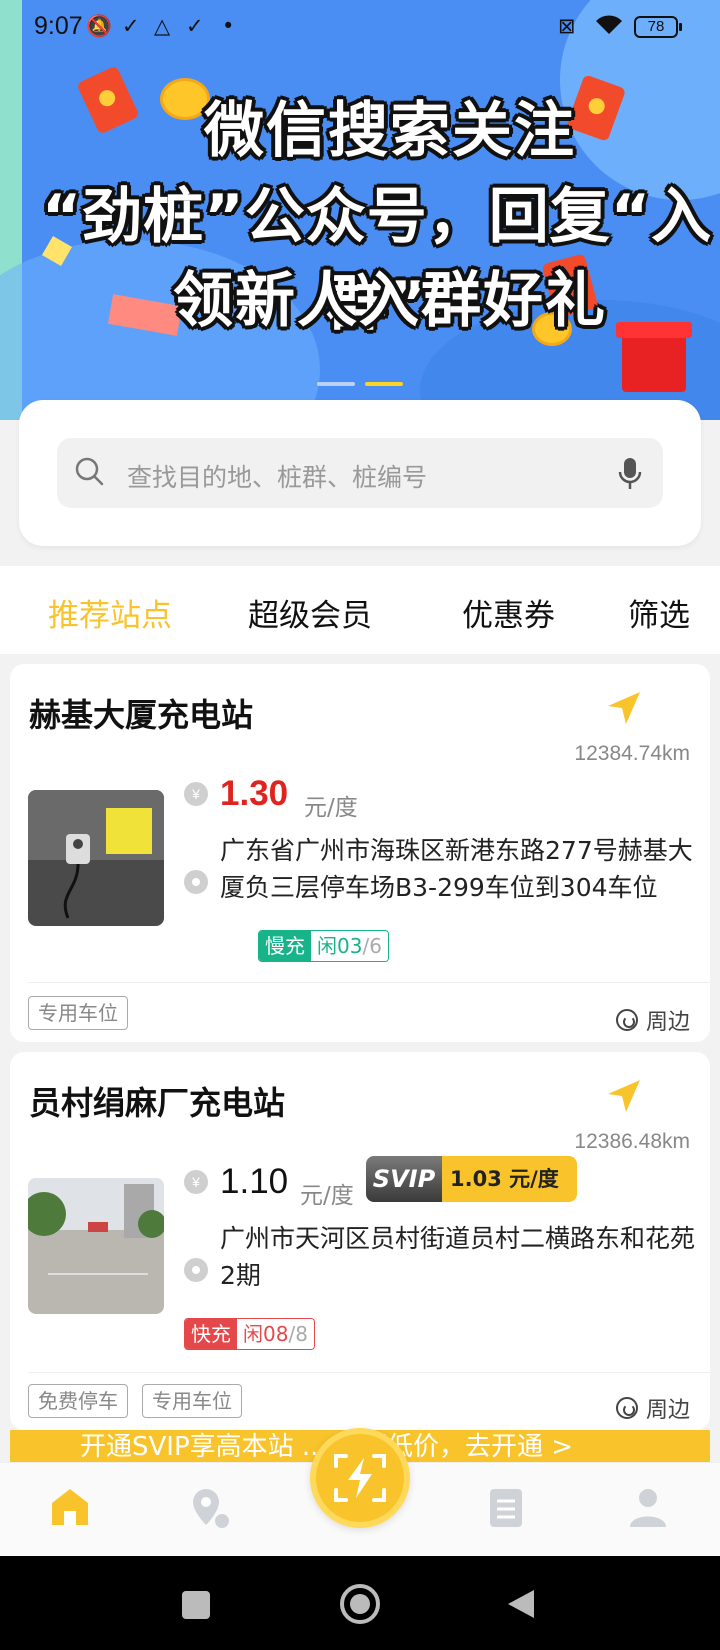  What do you see at coordinates (336, 384) in the screenshot?
I see `carousel-dot` at bounding box center [336, 384].